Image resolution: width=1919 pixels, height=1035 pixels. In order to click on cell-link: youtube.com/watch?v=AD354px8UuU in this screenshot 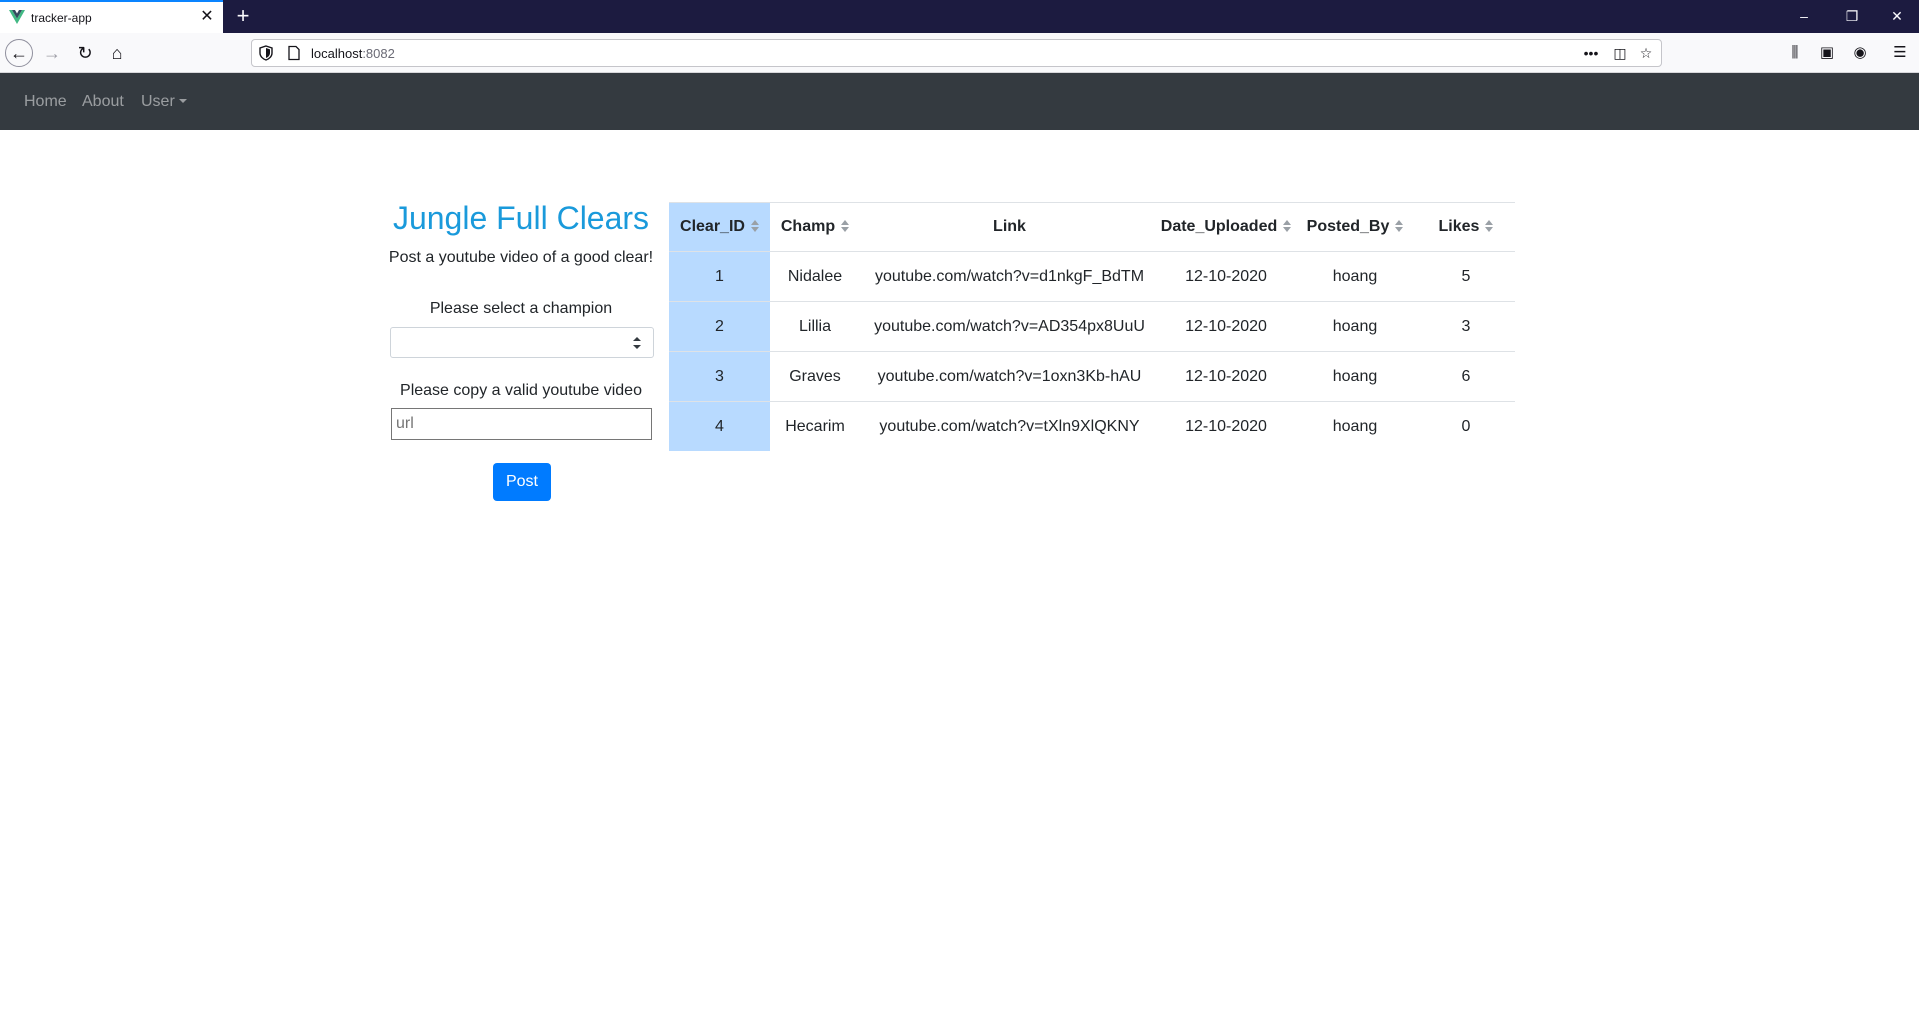, I will do `click(1009, 326)`.